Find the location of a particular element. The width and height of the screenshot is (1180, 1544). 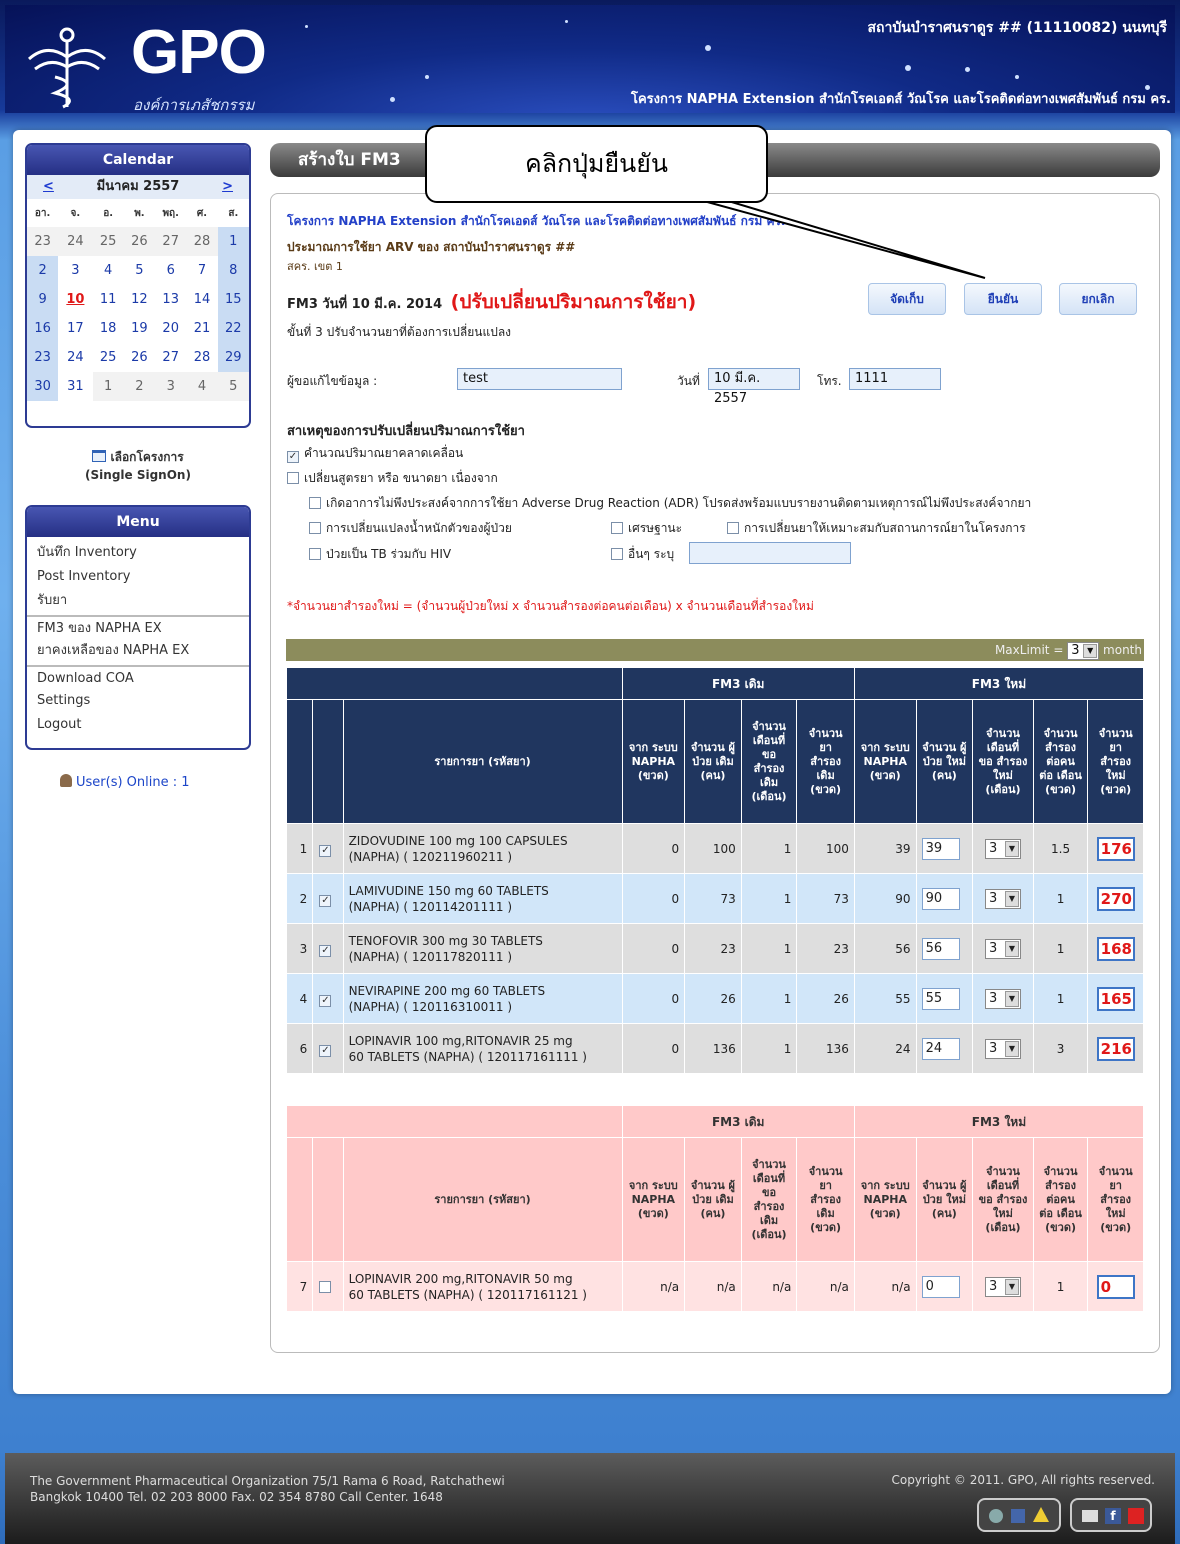

reason-calc-error: ✓ คำนวณปริมาณยาคลาดเคลื่อน is located at coordinates (375, 453).